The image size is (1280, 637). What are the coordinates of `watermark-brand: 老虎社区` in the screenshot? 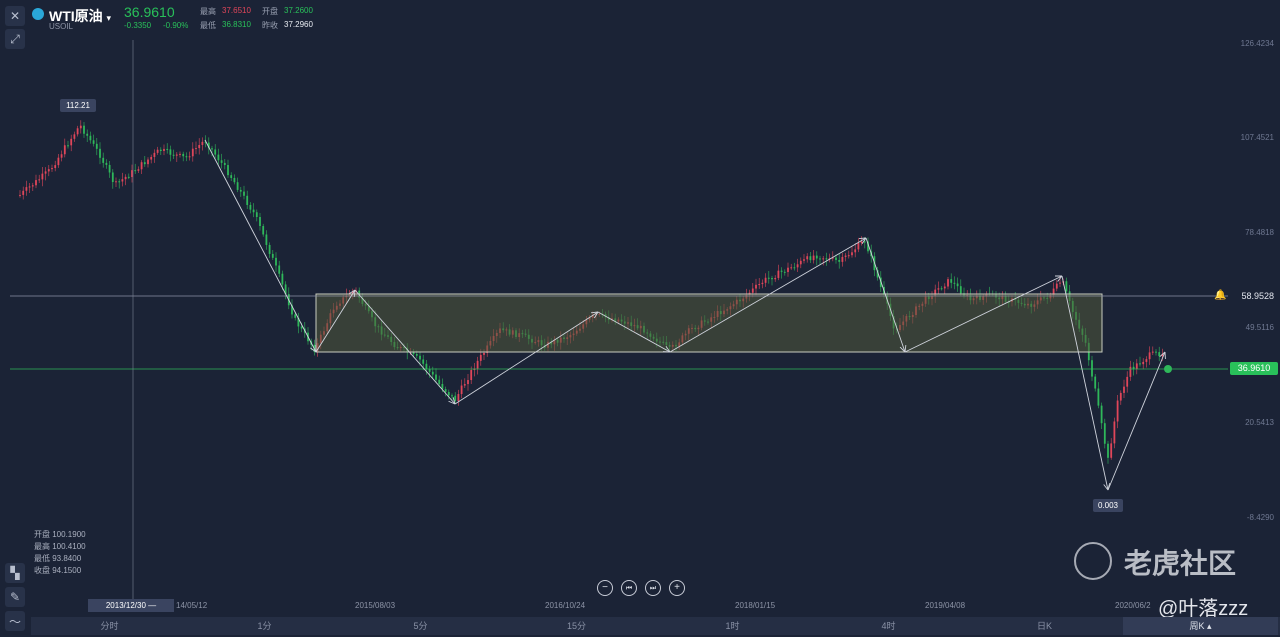 It's located at (1180, 563).